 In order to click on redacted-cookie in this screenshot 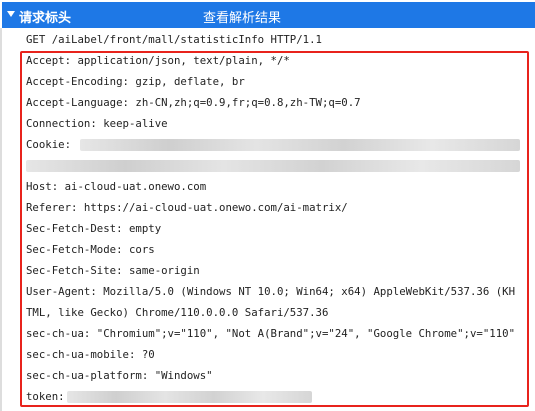, I will do `click(300, 145)`.